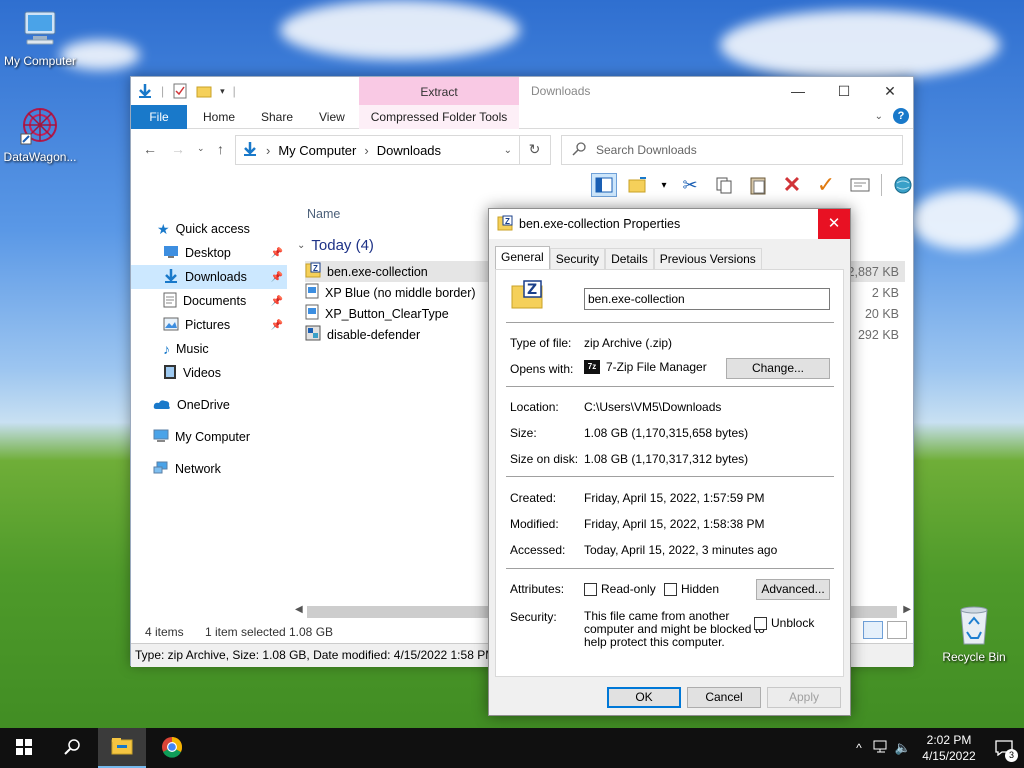  Describe the element at coordinates (577, 258) in the screenshot. I see `tab-security: Security` at that location.